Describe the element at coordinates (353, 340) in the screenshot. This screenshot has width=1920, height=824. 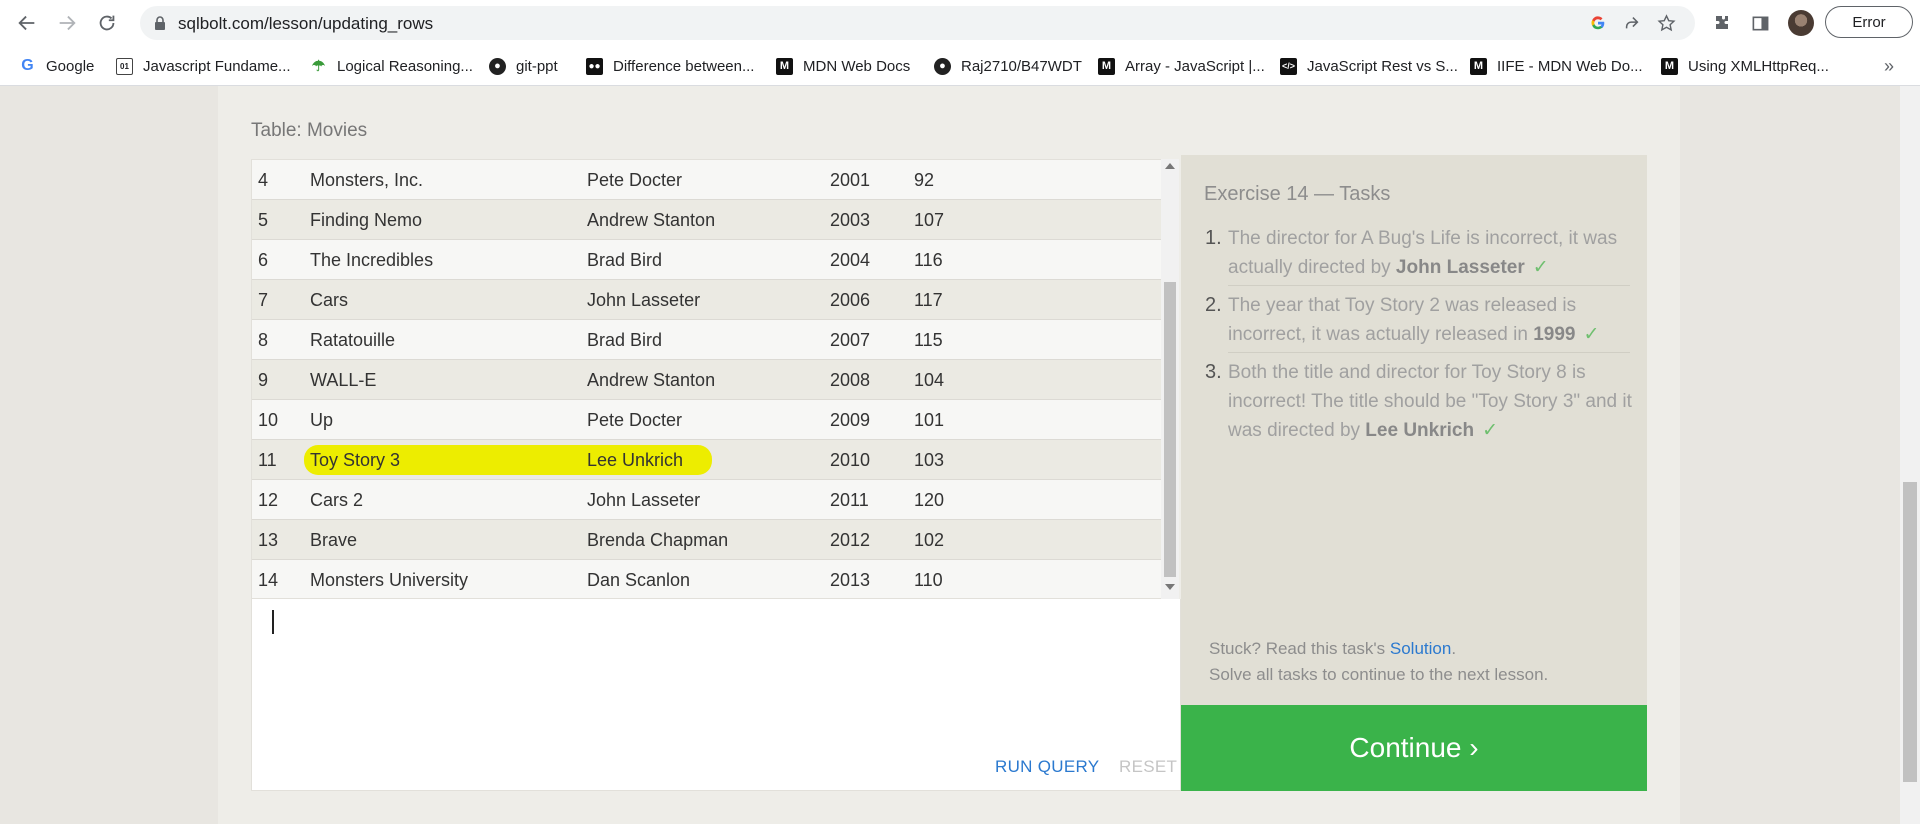
I see `cell-title: Ratatouille` at that location.